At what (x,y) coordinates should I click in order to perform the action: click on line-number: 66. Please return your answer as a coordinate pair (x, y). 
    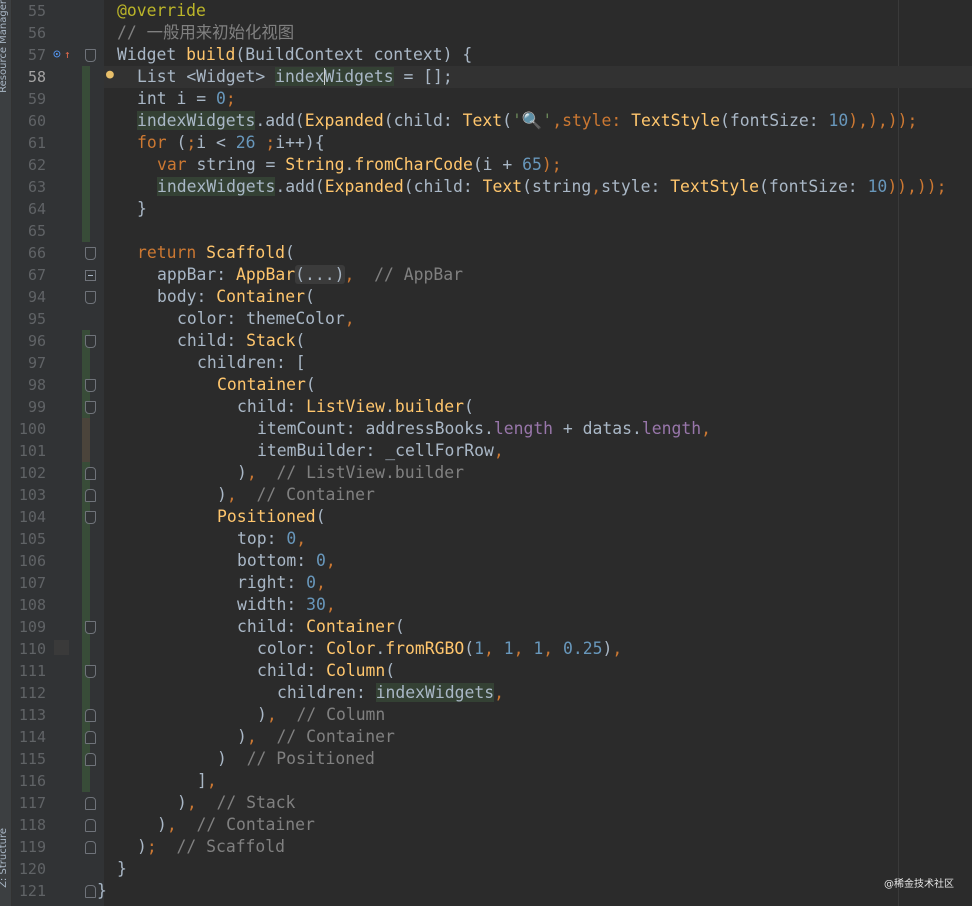
    Looking at the image, I should click on (36, 253).